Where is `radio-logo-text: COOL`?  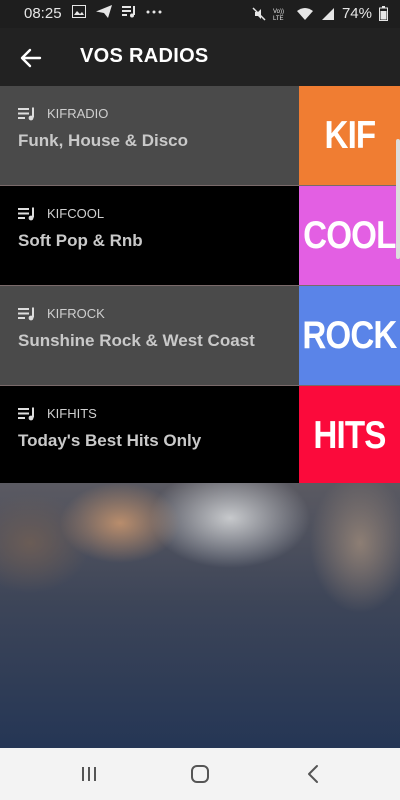
radio-logo-text: COOL is located at coordinates (349, 235).